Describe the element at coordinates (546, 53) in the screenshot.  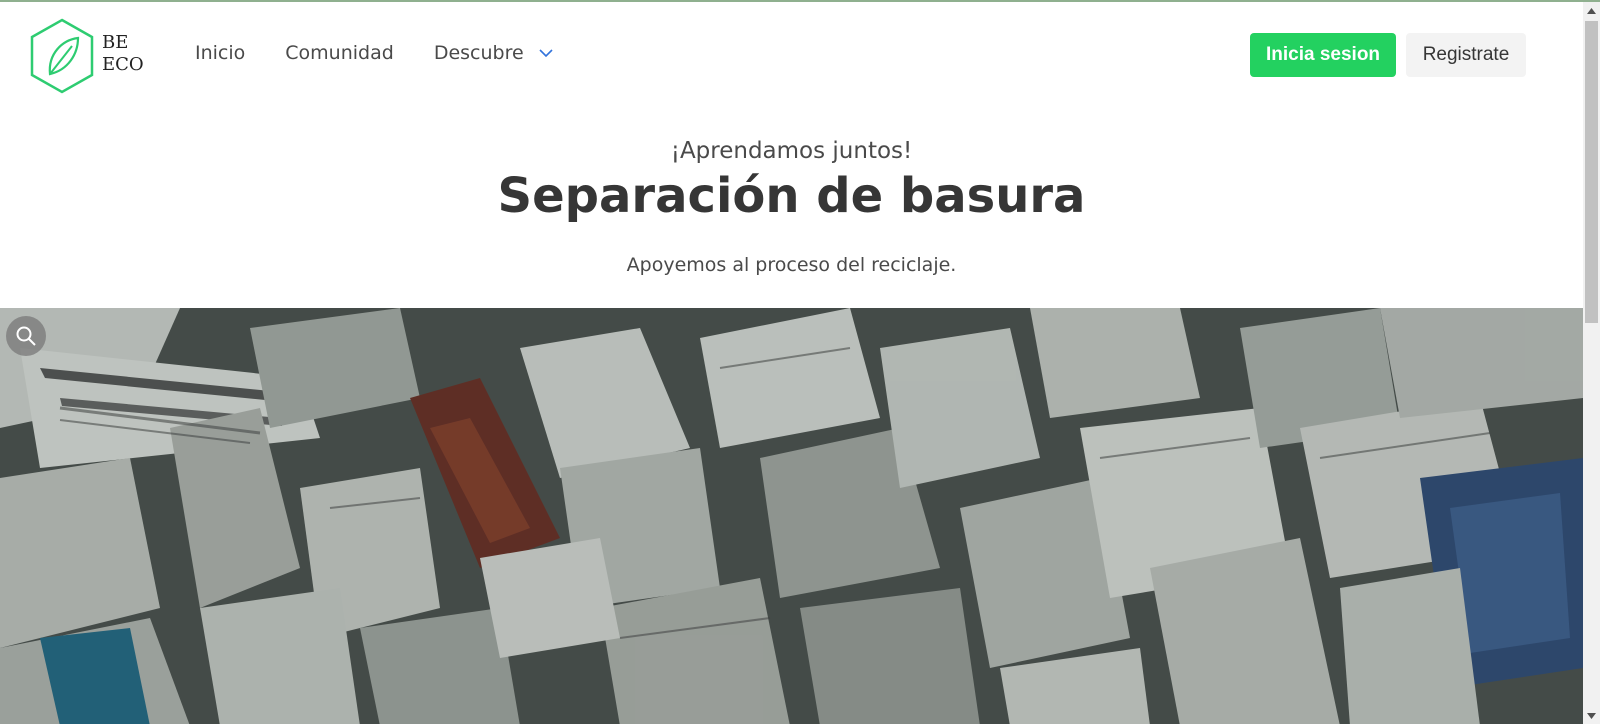
I see `chevron-down-icon` at that location.